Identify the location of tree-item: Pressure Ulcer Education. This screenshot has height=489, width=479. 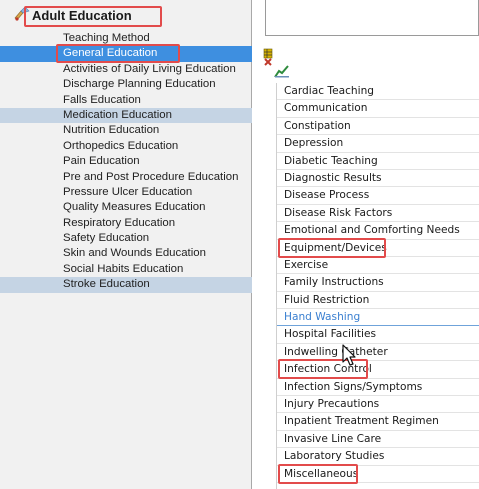
(126, 192).